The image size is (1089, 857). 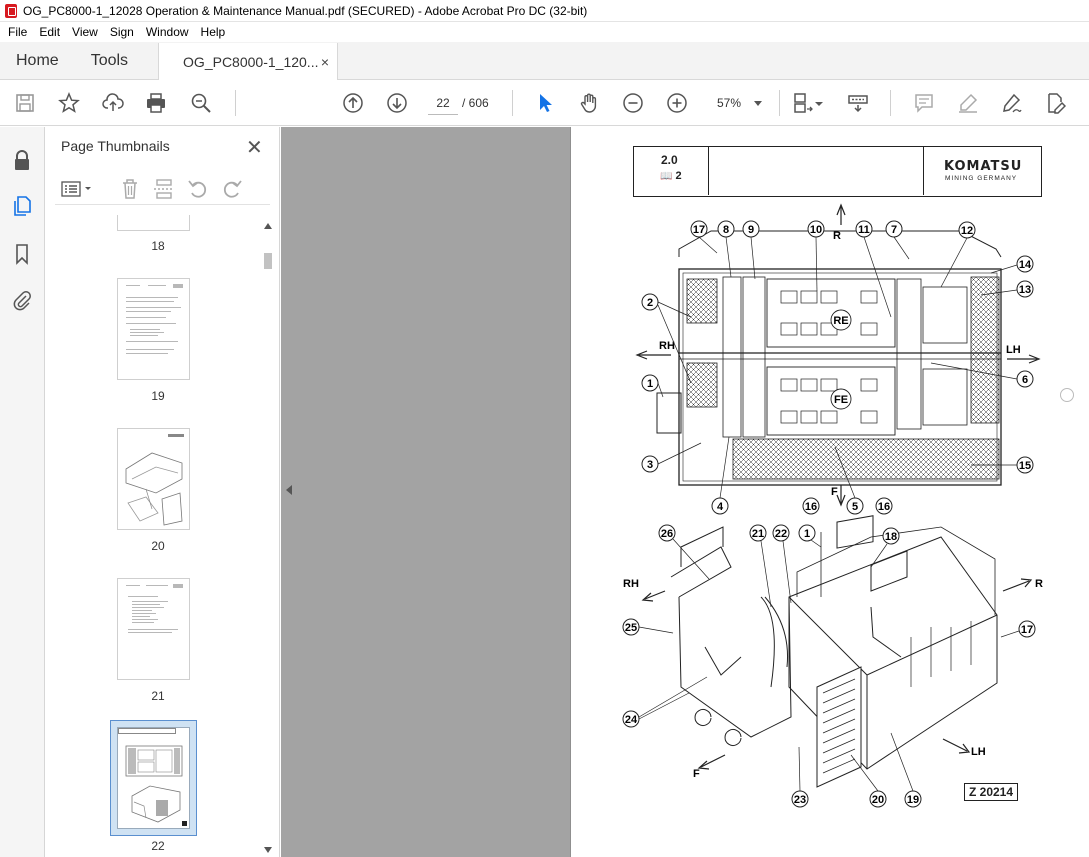 What do you see at coordinates (167, 32) in the screenshot?
I see `menu-window: Window` at bounding box center [167, 32].